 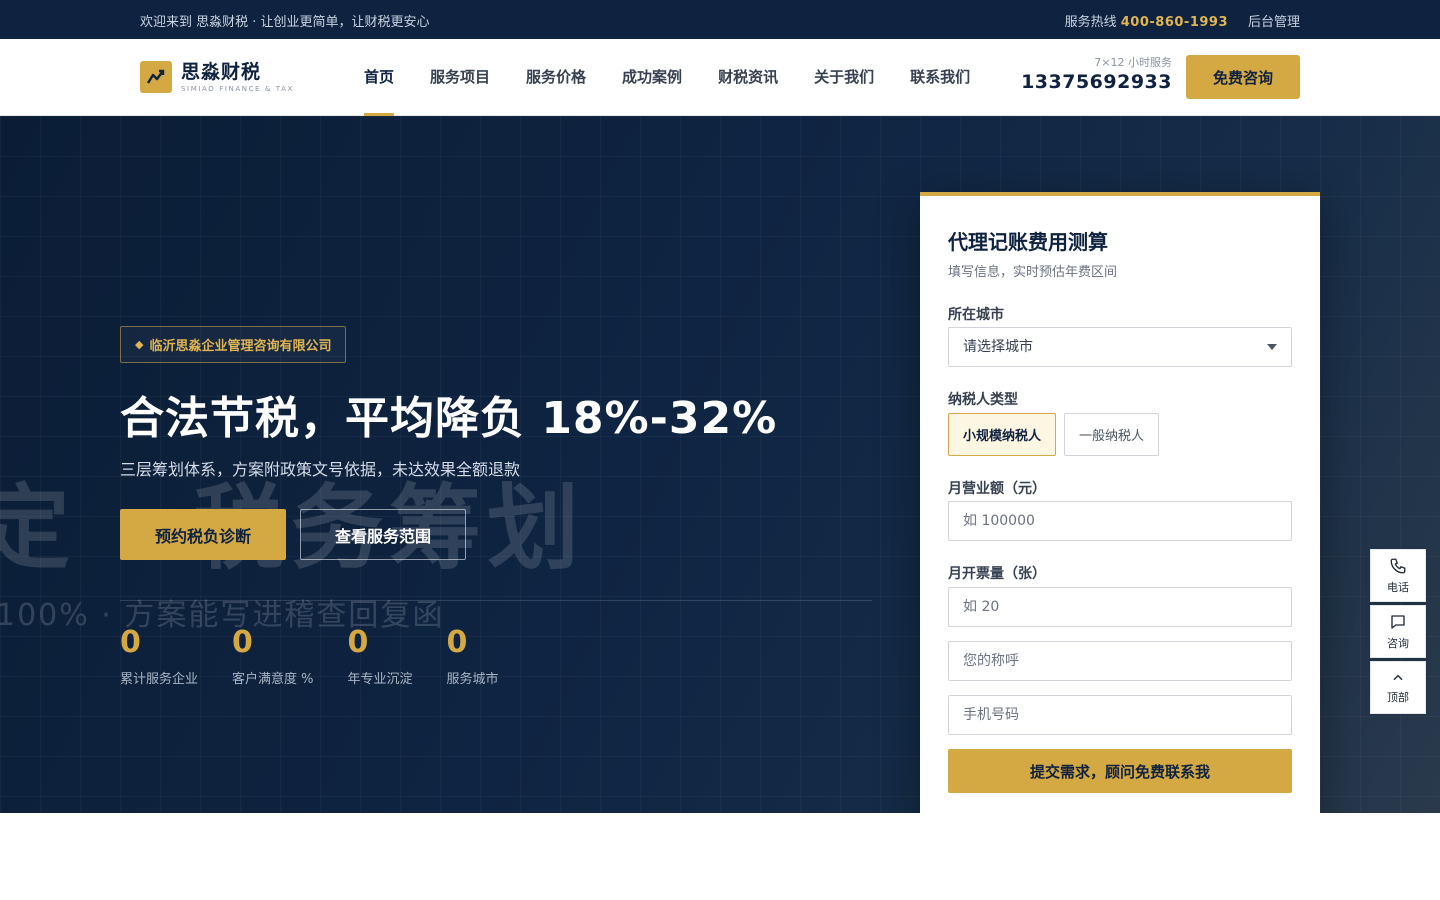 I want to click on stat-item: 0 服务城市, so click(x=472, y=656).